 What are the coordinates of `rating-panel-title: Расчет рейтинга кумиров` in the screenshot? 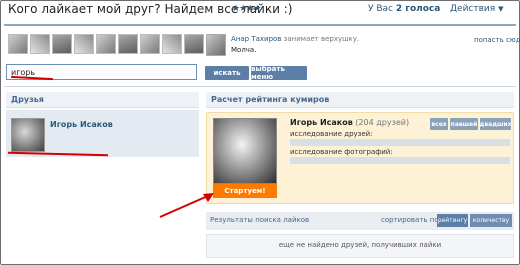 It's located at (360, 100).